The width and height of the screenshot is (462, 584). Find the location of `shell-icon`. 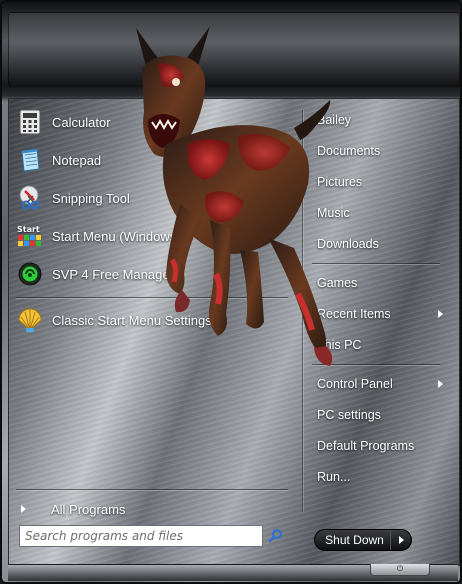

shell-icon is located at coordinates (30, 320).